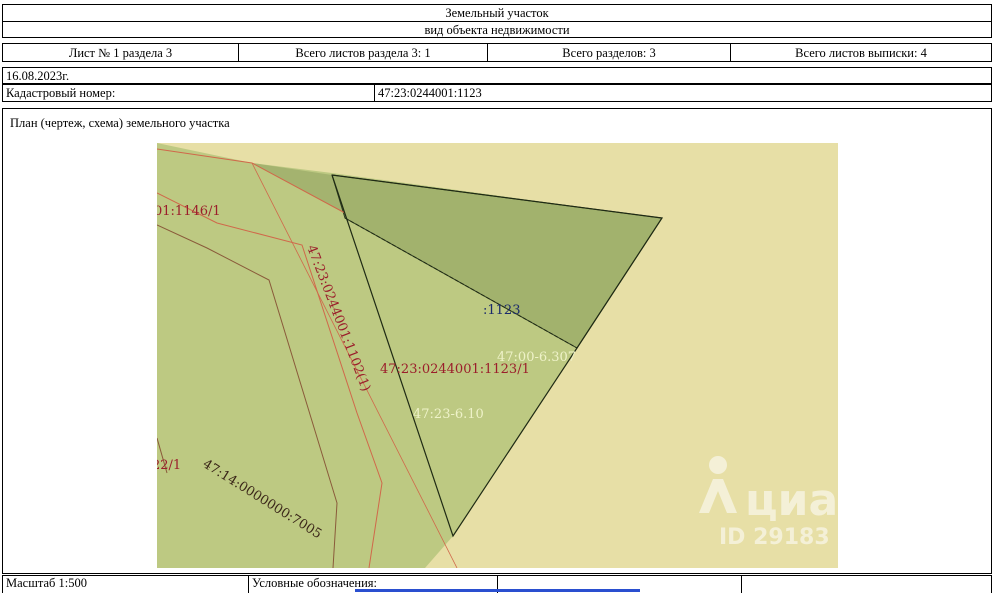 This screenshot has height=593, width=994. I want to click on cadastral-number: 47:23:0244001:1123, so click(683, 93).